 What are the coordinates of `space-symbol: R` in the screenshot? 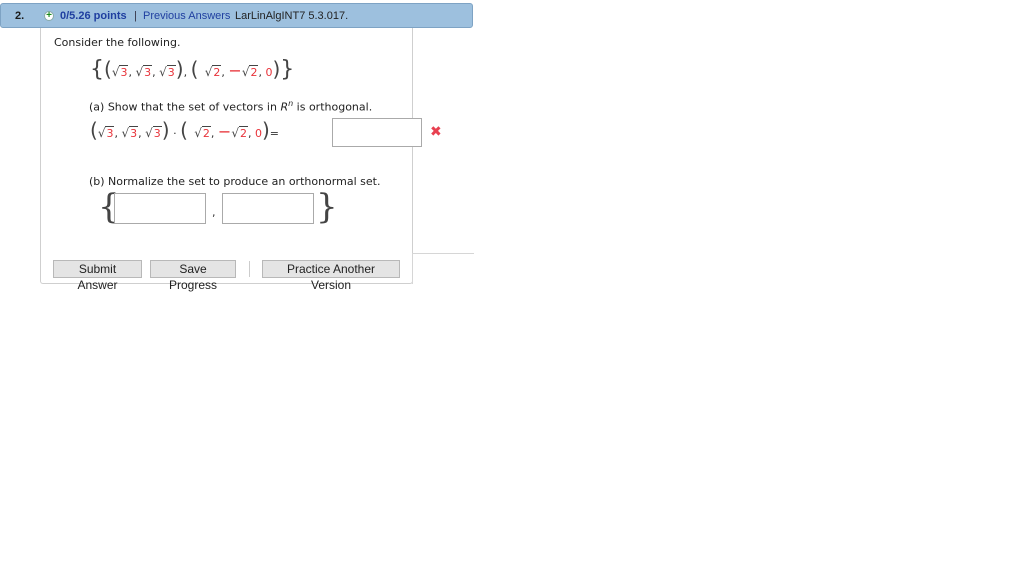 It's located at (284, 107).